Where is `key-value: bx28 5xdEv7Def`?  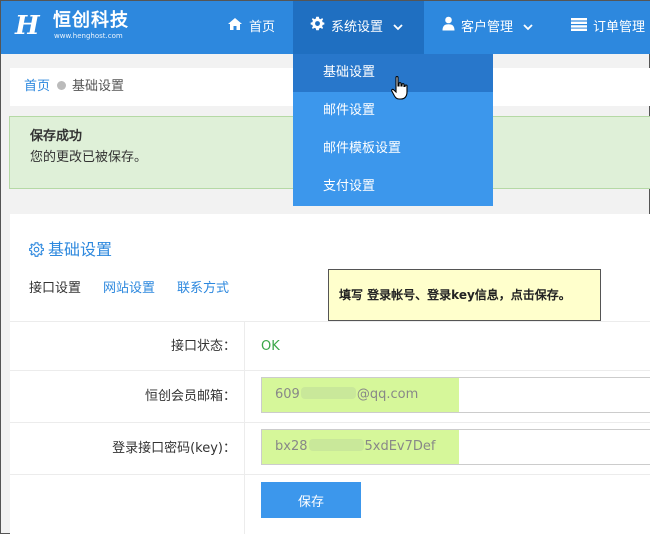
key-value: bx28 5xdEv7Def is located at coordinates (355, 447).